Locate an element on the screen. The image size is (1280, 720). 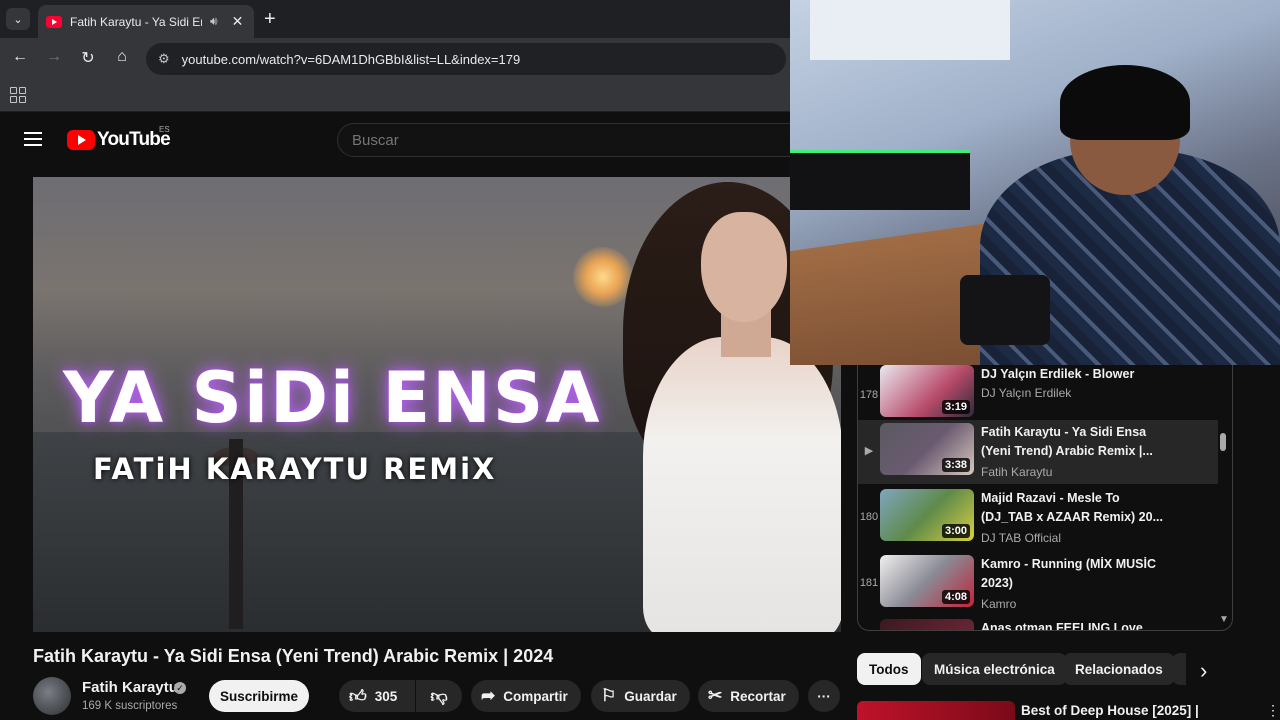
hamburger-menu-icon is located at coordinates (33, 139).